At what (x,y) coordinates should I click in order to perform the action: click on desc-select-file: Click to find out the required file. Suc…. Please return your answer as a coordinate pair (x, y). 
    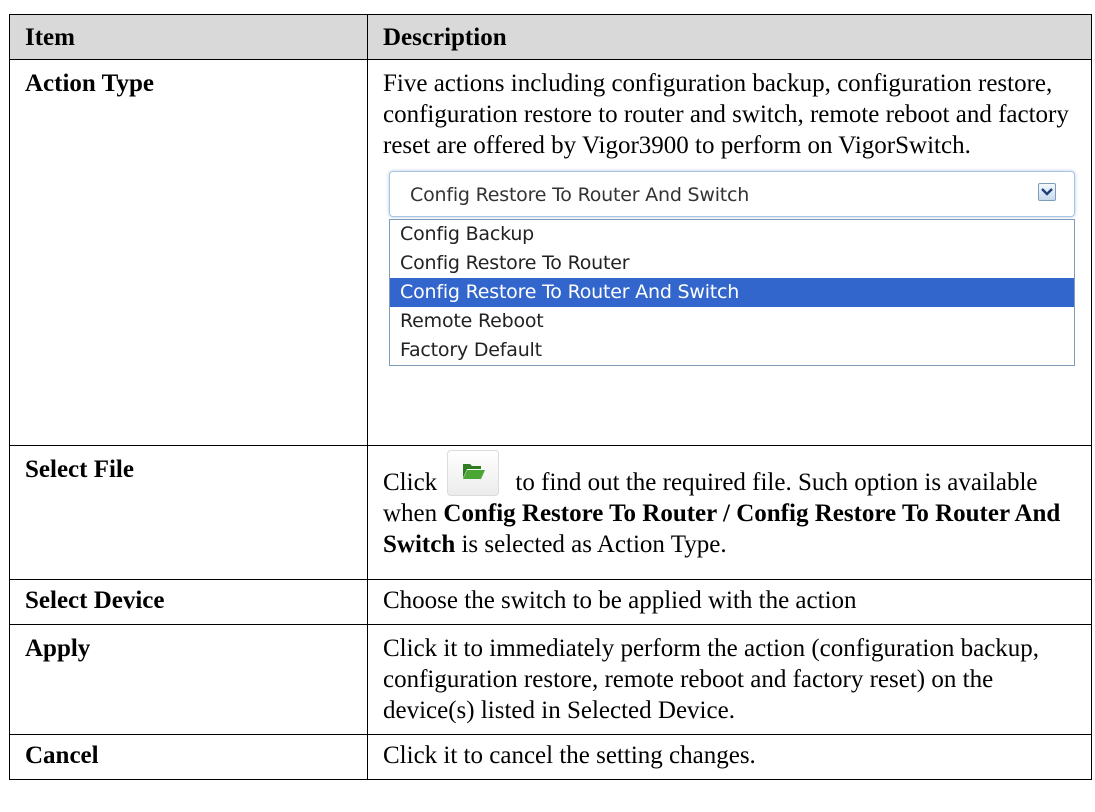
    Looking at the image, I should click on (729, 512).